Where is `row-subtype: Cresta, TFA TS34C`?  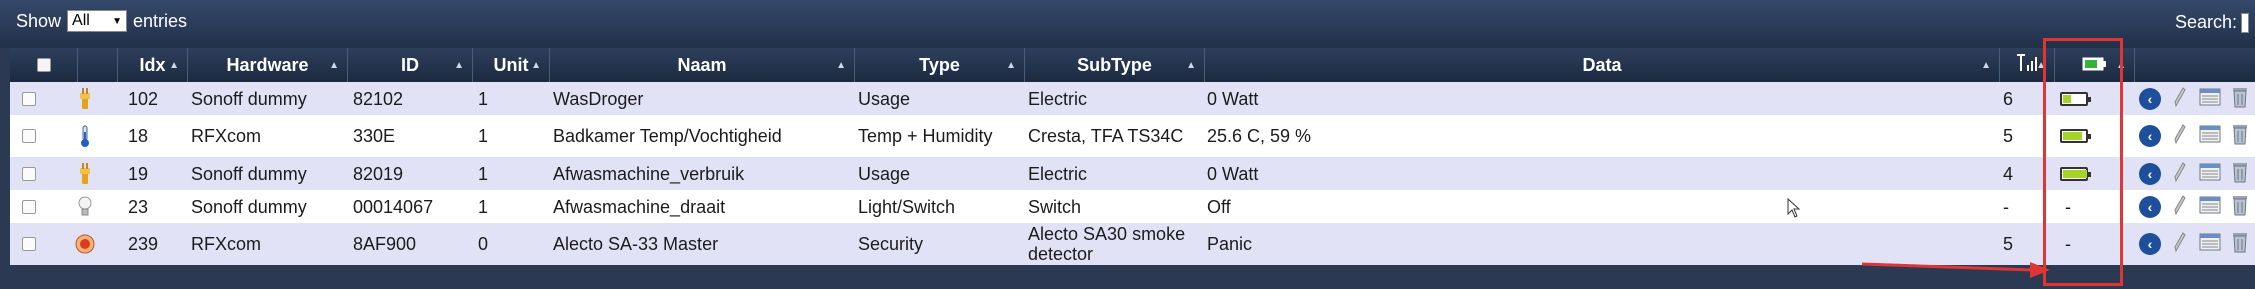 row-subtype: Cresta, TFA TS34C is located at coordinates (1106, 136).